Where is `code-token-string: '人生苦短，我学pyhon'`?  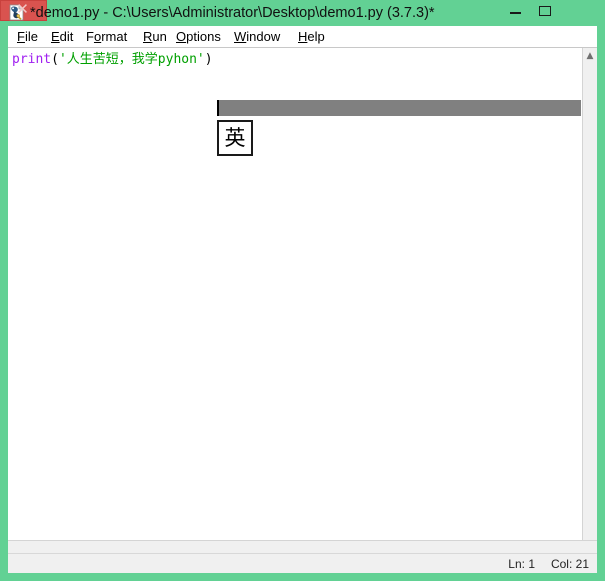
code-token-string: '人生苦短，我学pyhon' is located at coordinates (131, 59).